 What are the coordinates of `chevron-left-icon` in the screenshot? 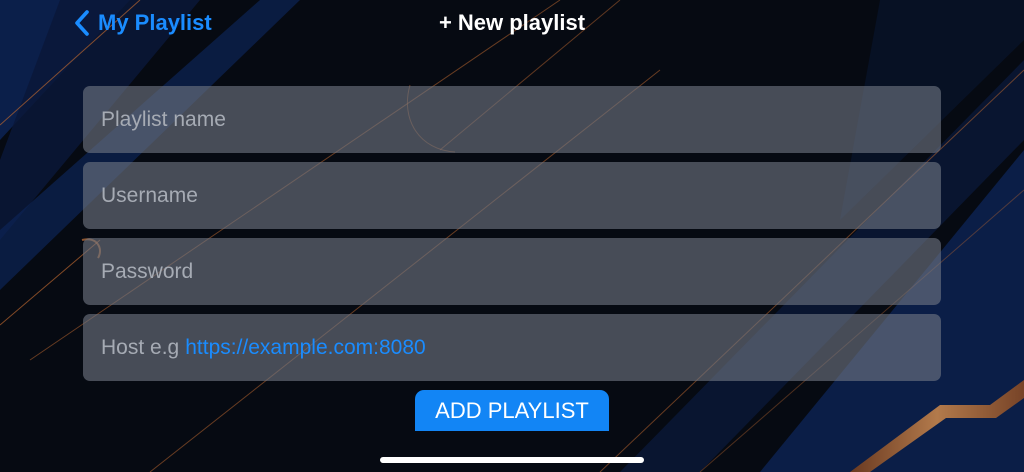 It's located at (82, 23).